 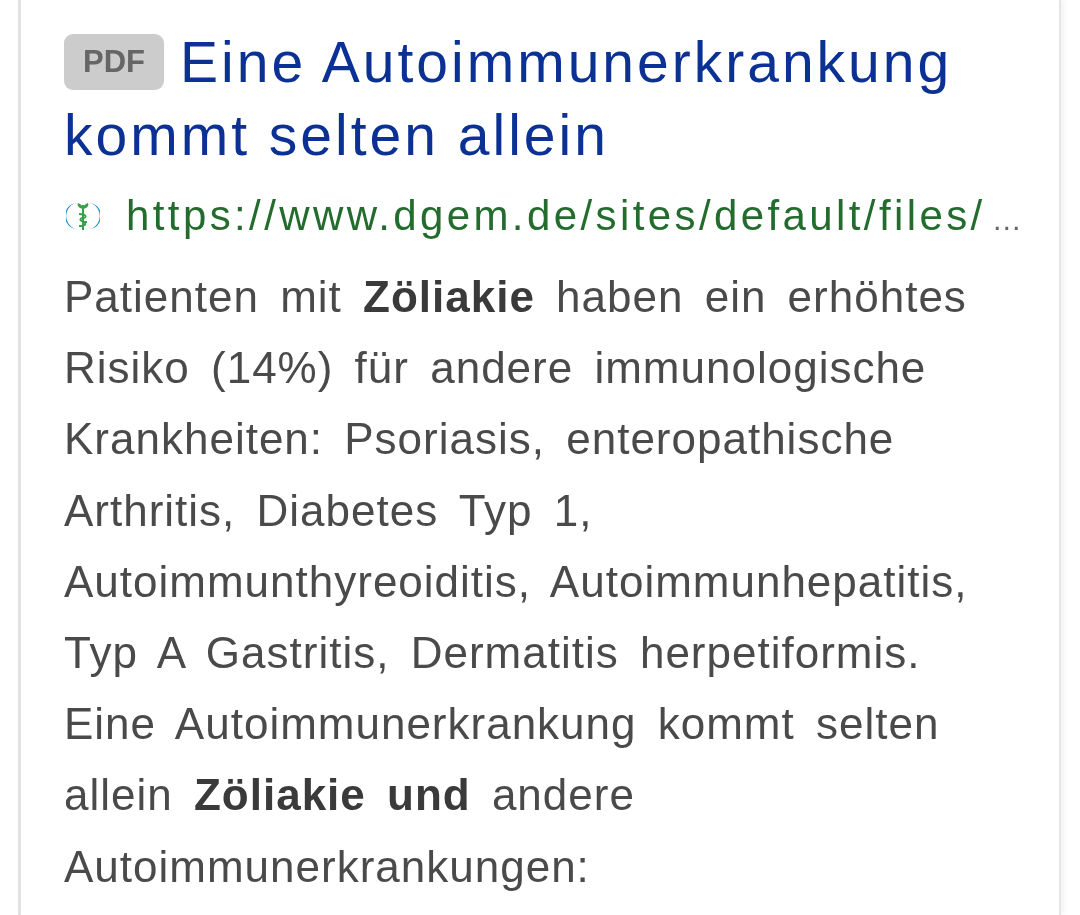 What do you see at coordinates (556, 216) in the screenshot?
I see `result-url-link: https://www.dgem.de/sites/default/files/` at bounding box center [556, 216].